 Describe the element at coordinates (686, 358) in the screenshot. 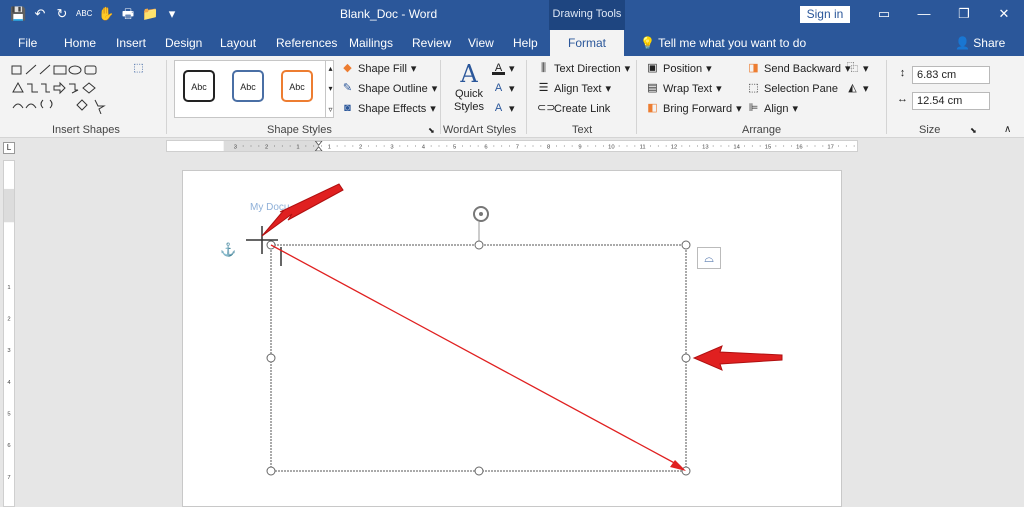

I see `resize-handle-right` at that location.